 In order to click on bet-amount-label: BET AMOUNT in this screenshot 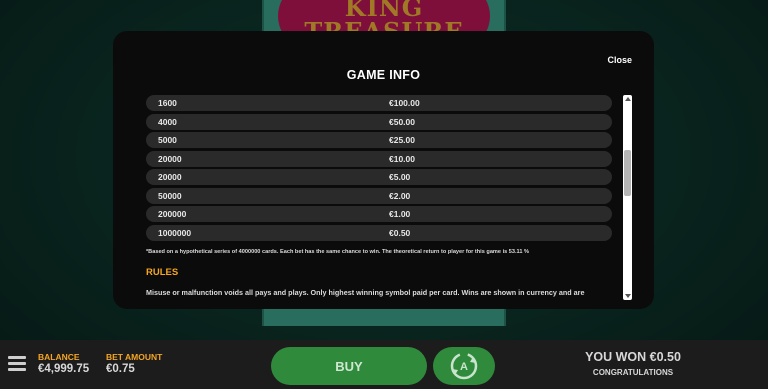, I will do `click(134, 357)`.